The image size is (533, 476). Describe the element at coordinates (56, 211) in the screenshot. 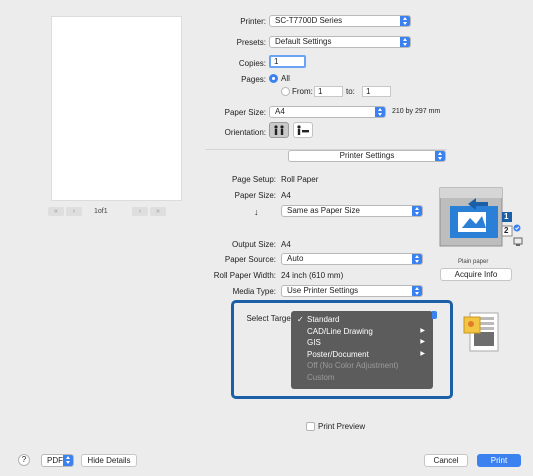

I see `nav-first-button: «` at that location.